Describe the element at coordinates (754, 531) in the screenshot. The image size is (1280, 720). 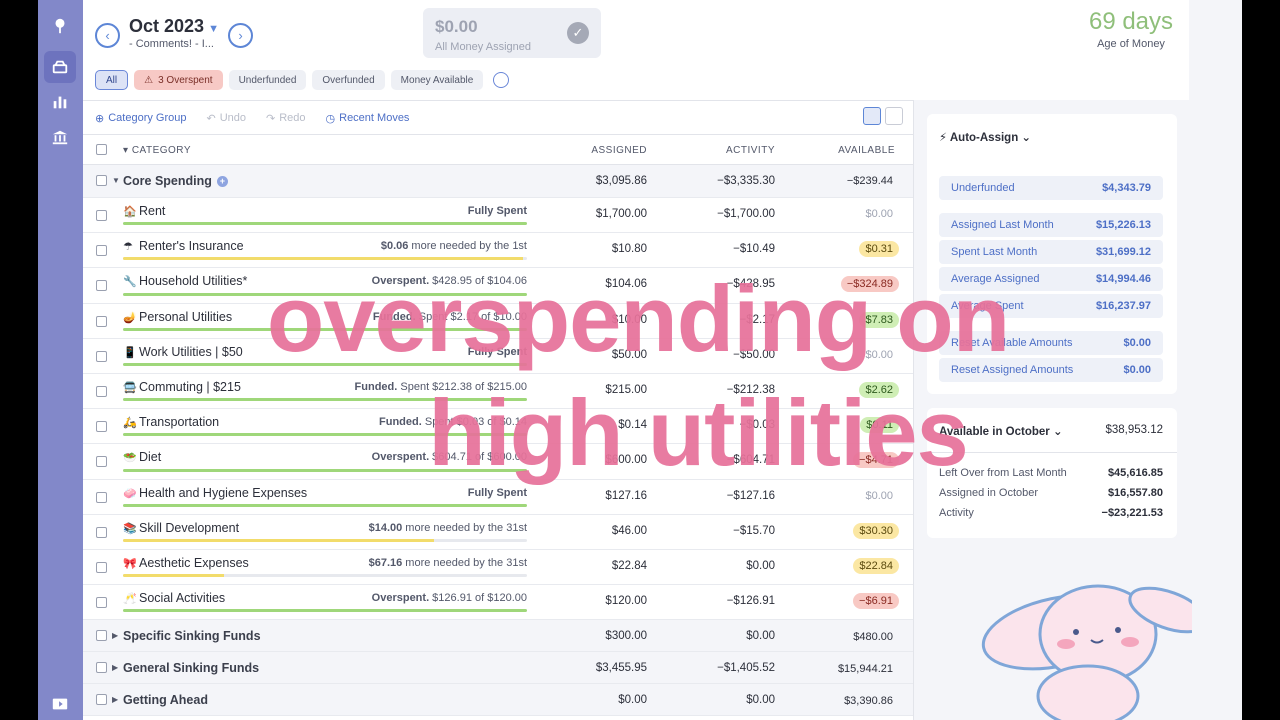
I see `category-activity: −$15.70` at that location.